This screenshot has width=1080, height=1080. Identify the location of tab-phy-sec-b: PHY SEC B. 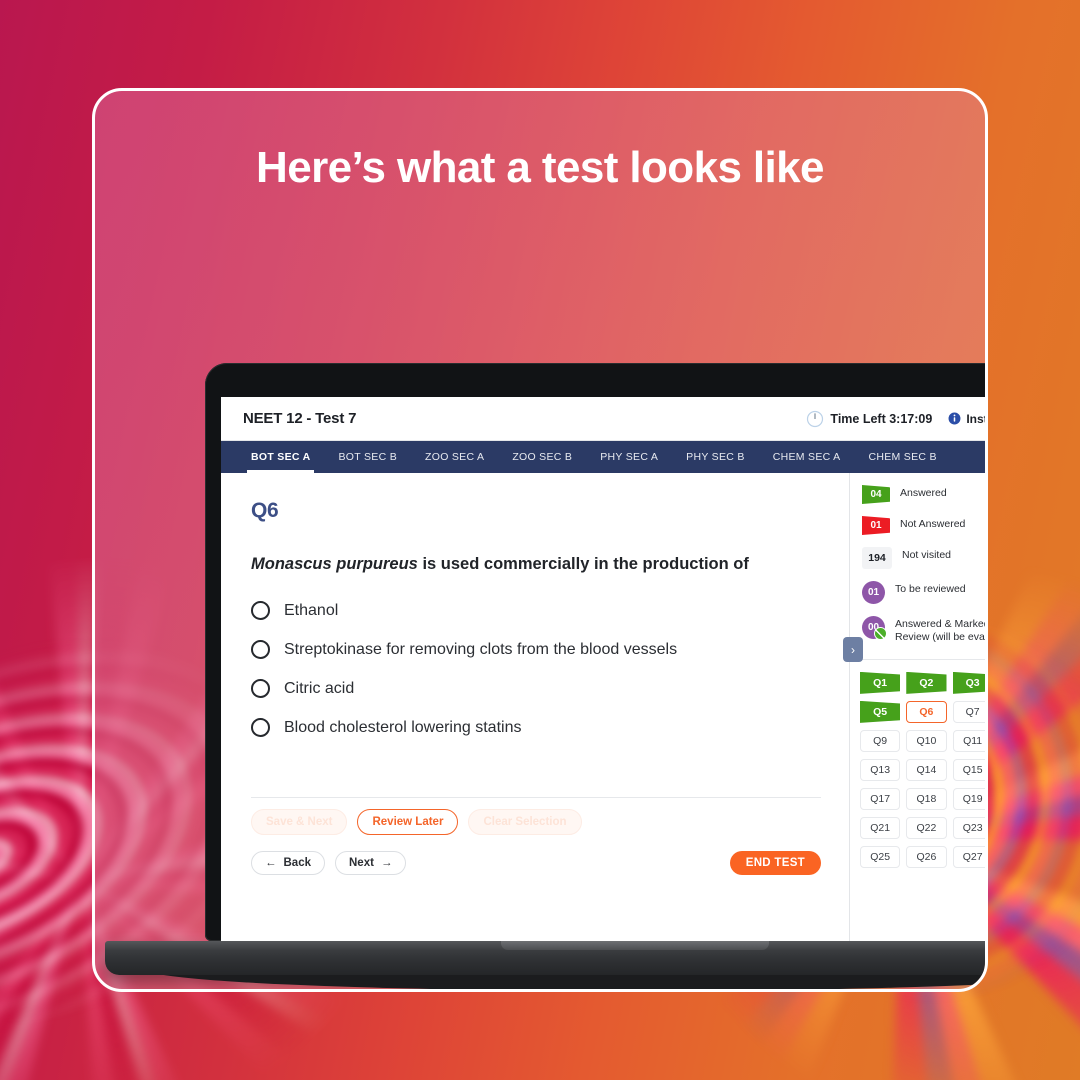
(715, 457).